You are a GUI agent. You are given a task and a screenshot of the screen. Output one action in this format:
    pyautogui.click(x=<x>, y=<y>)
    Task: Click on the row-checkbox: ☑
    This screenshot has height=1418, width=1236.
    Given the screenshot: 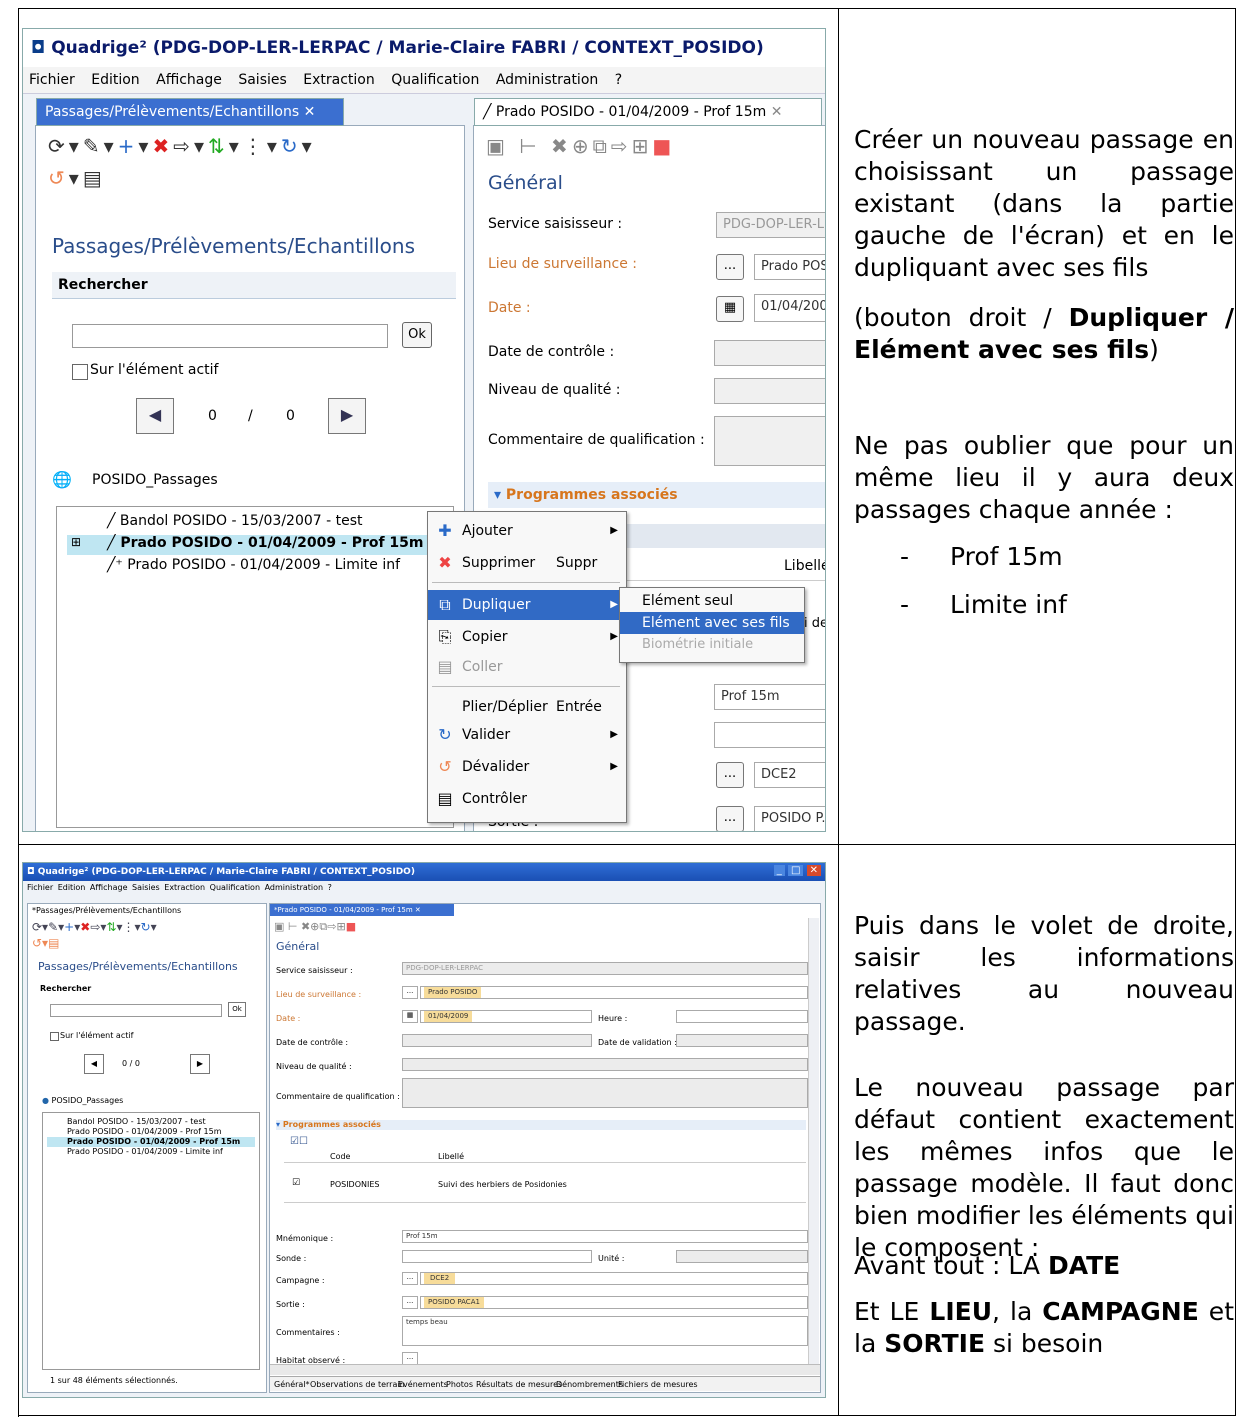 What is the action you would take?
    pyautogui.click(x=296, y=1183)
    